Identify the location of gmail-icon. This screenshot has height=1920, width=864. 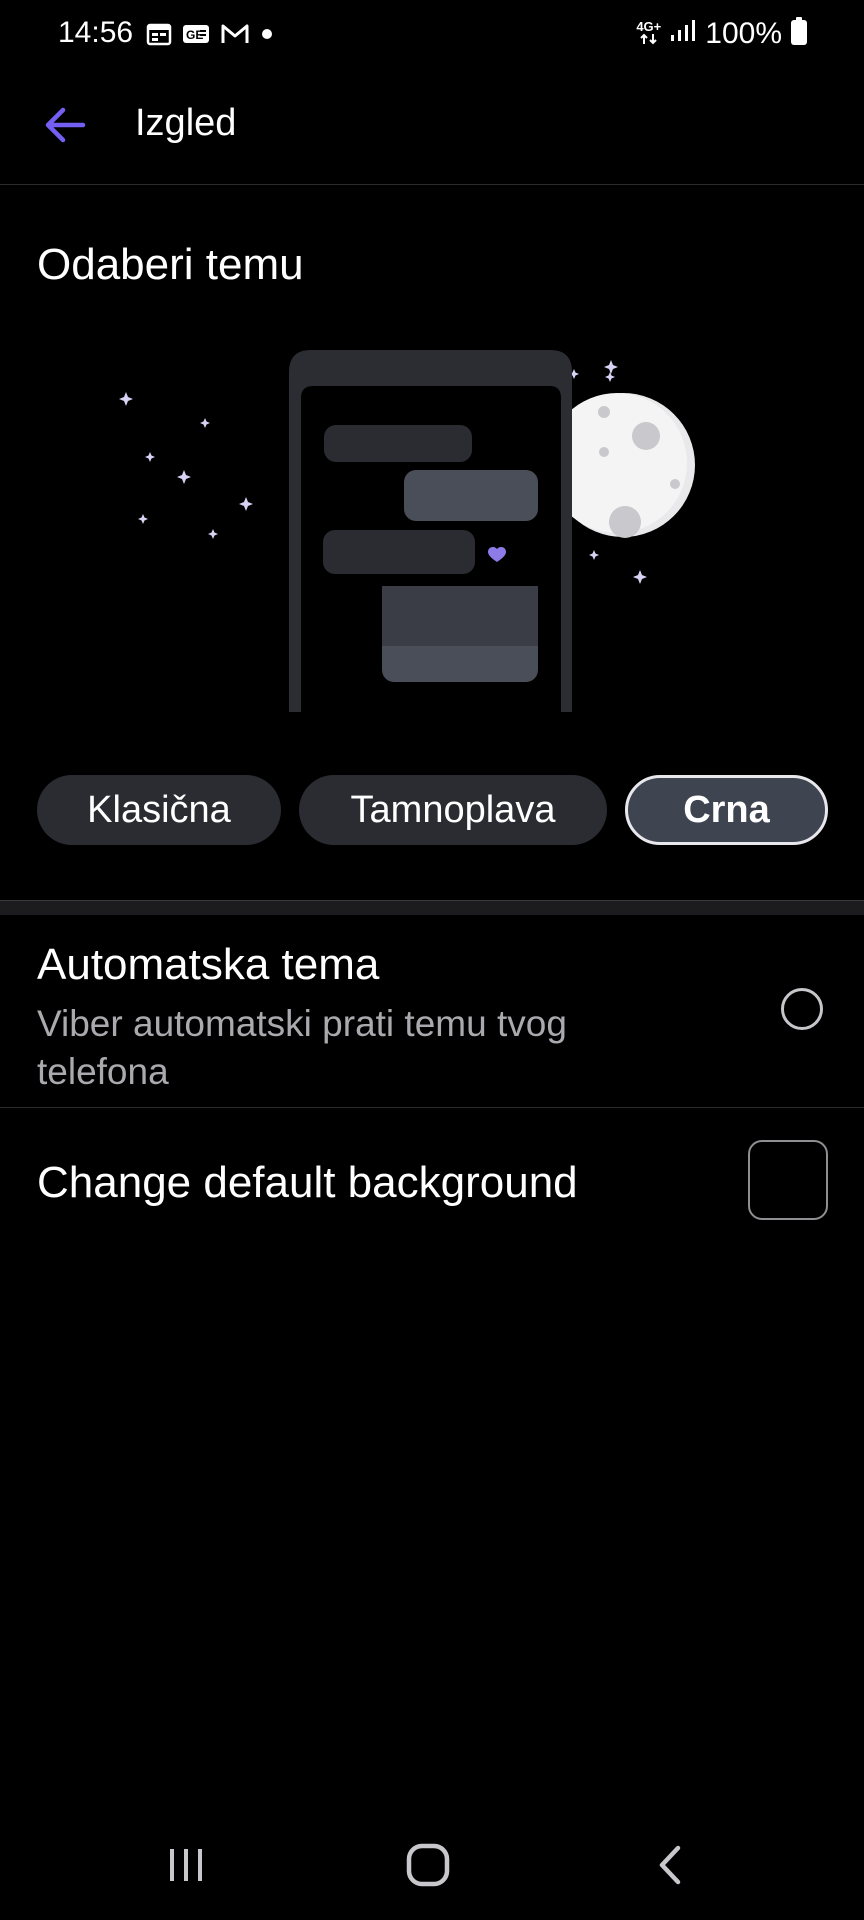
(235, 36).